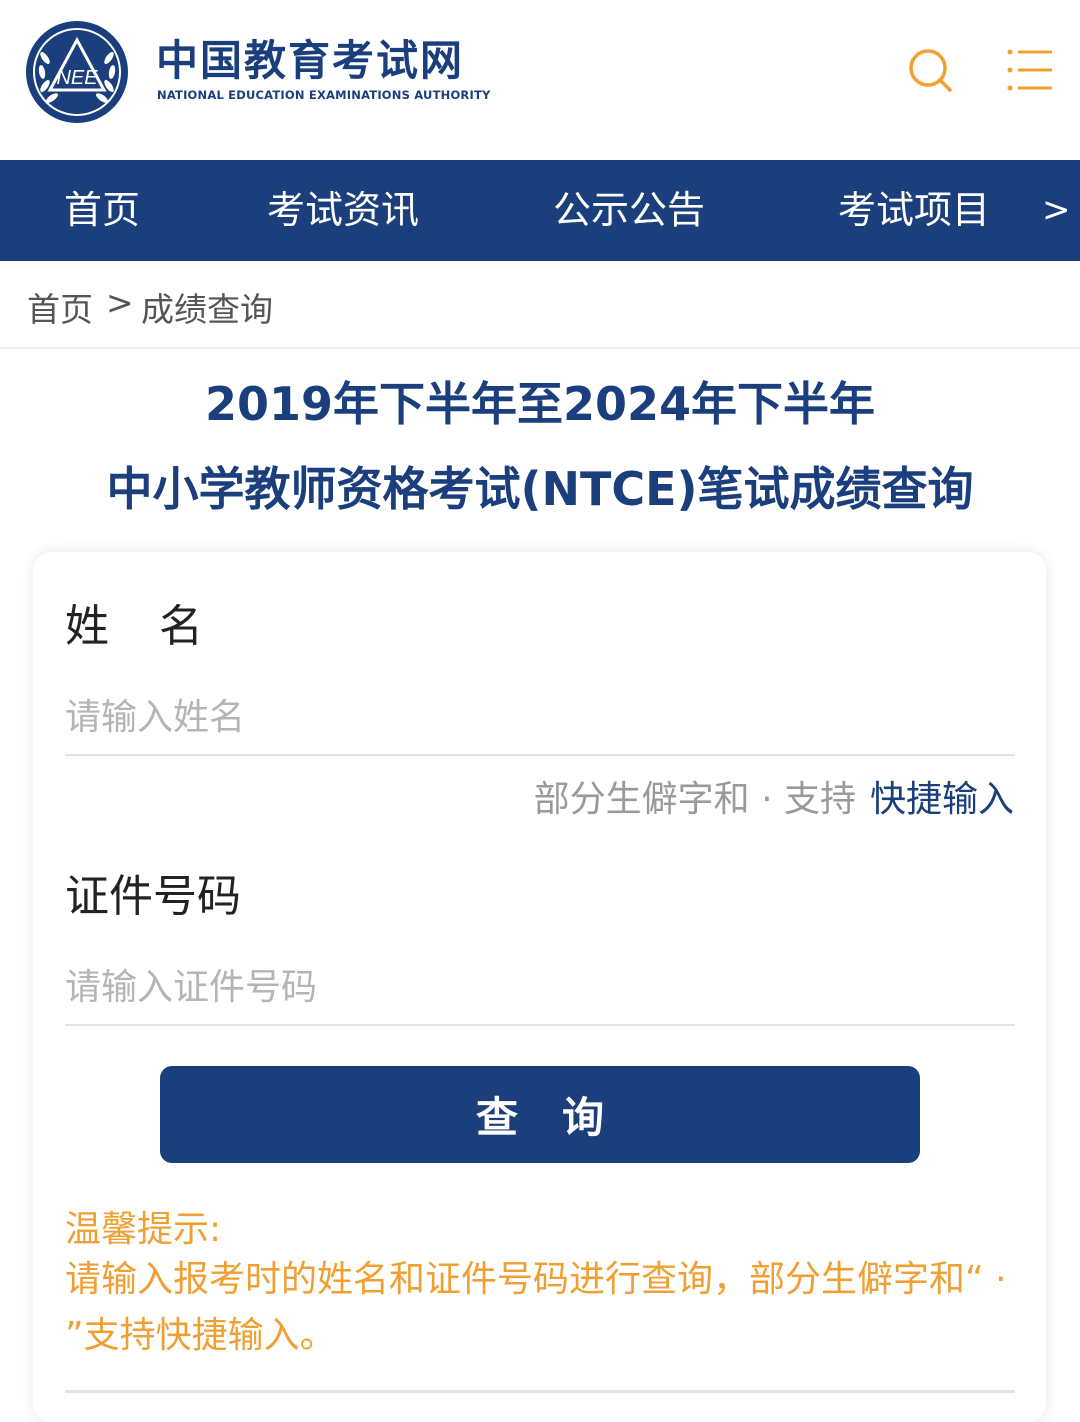 This screenshot has height=1422, width=1080. Describe the element at coordinates (540, 489) in the screenshot. I see `page-title-line2: 中小学教师资格考试(NTCE)笔试成绩查询` at that location.